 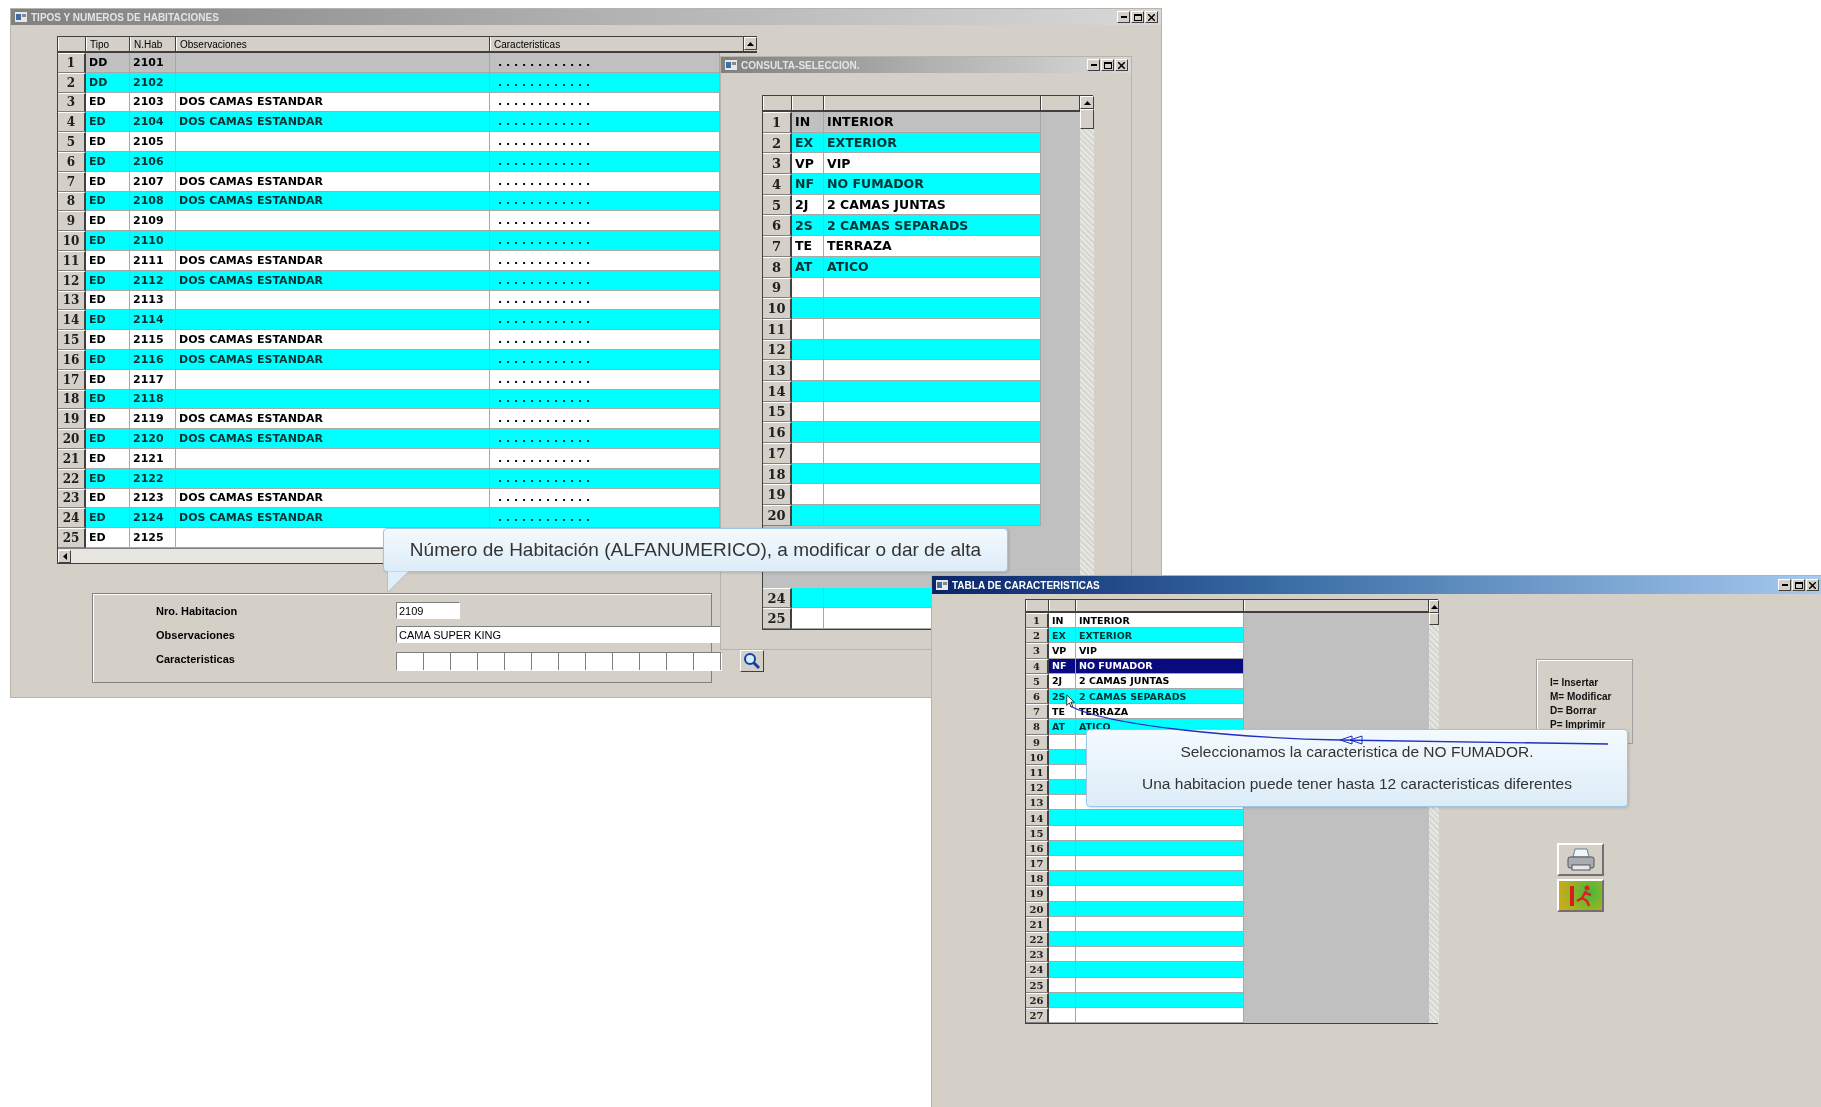 What do you see at coordinates (100, 44) in the screenshot?
I see `column-header: Tipo` at bounding box center [100, 44].